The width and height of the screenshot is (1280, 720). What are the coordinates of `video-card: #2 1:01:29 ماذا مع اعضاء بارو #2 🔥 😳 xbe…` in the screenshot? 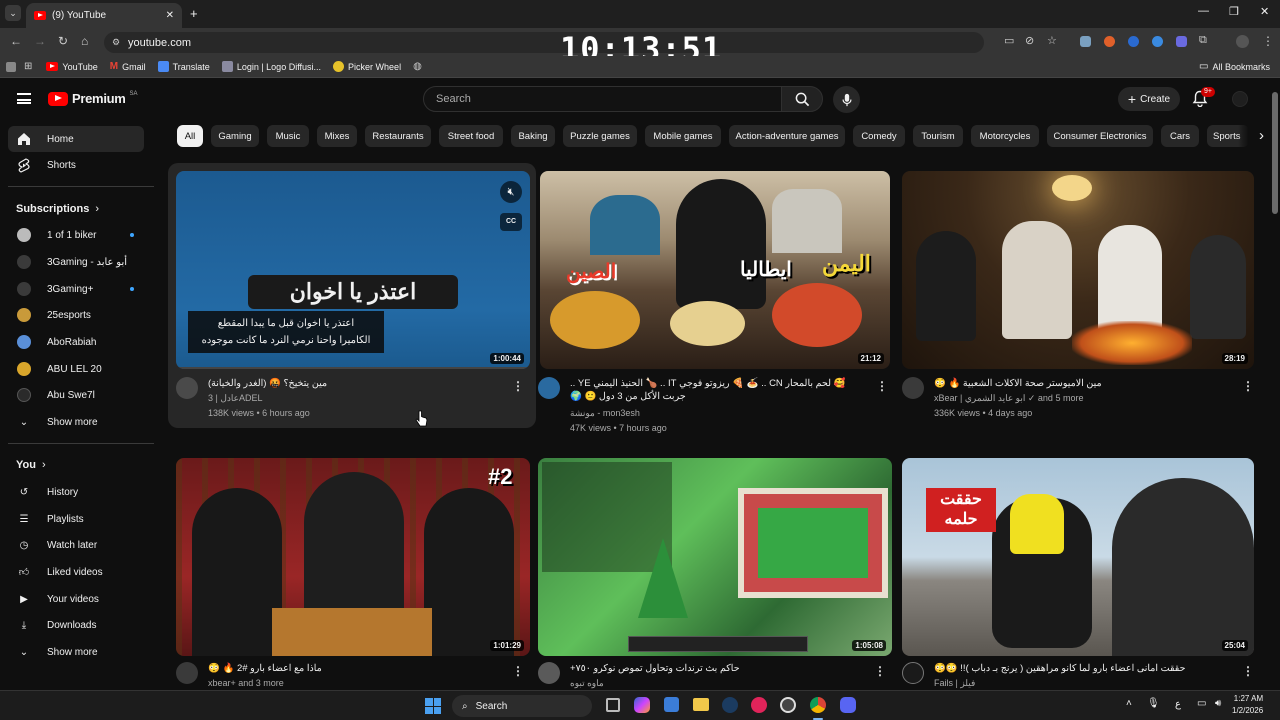 It's located at (353, 574).